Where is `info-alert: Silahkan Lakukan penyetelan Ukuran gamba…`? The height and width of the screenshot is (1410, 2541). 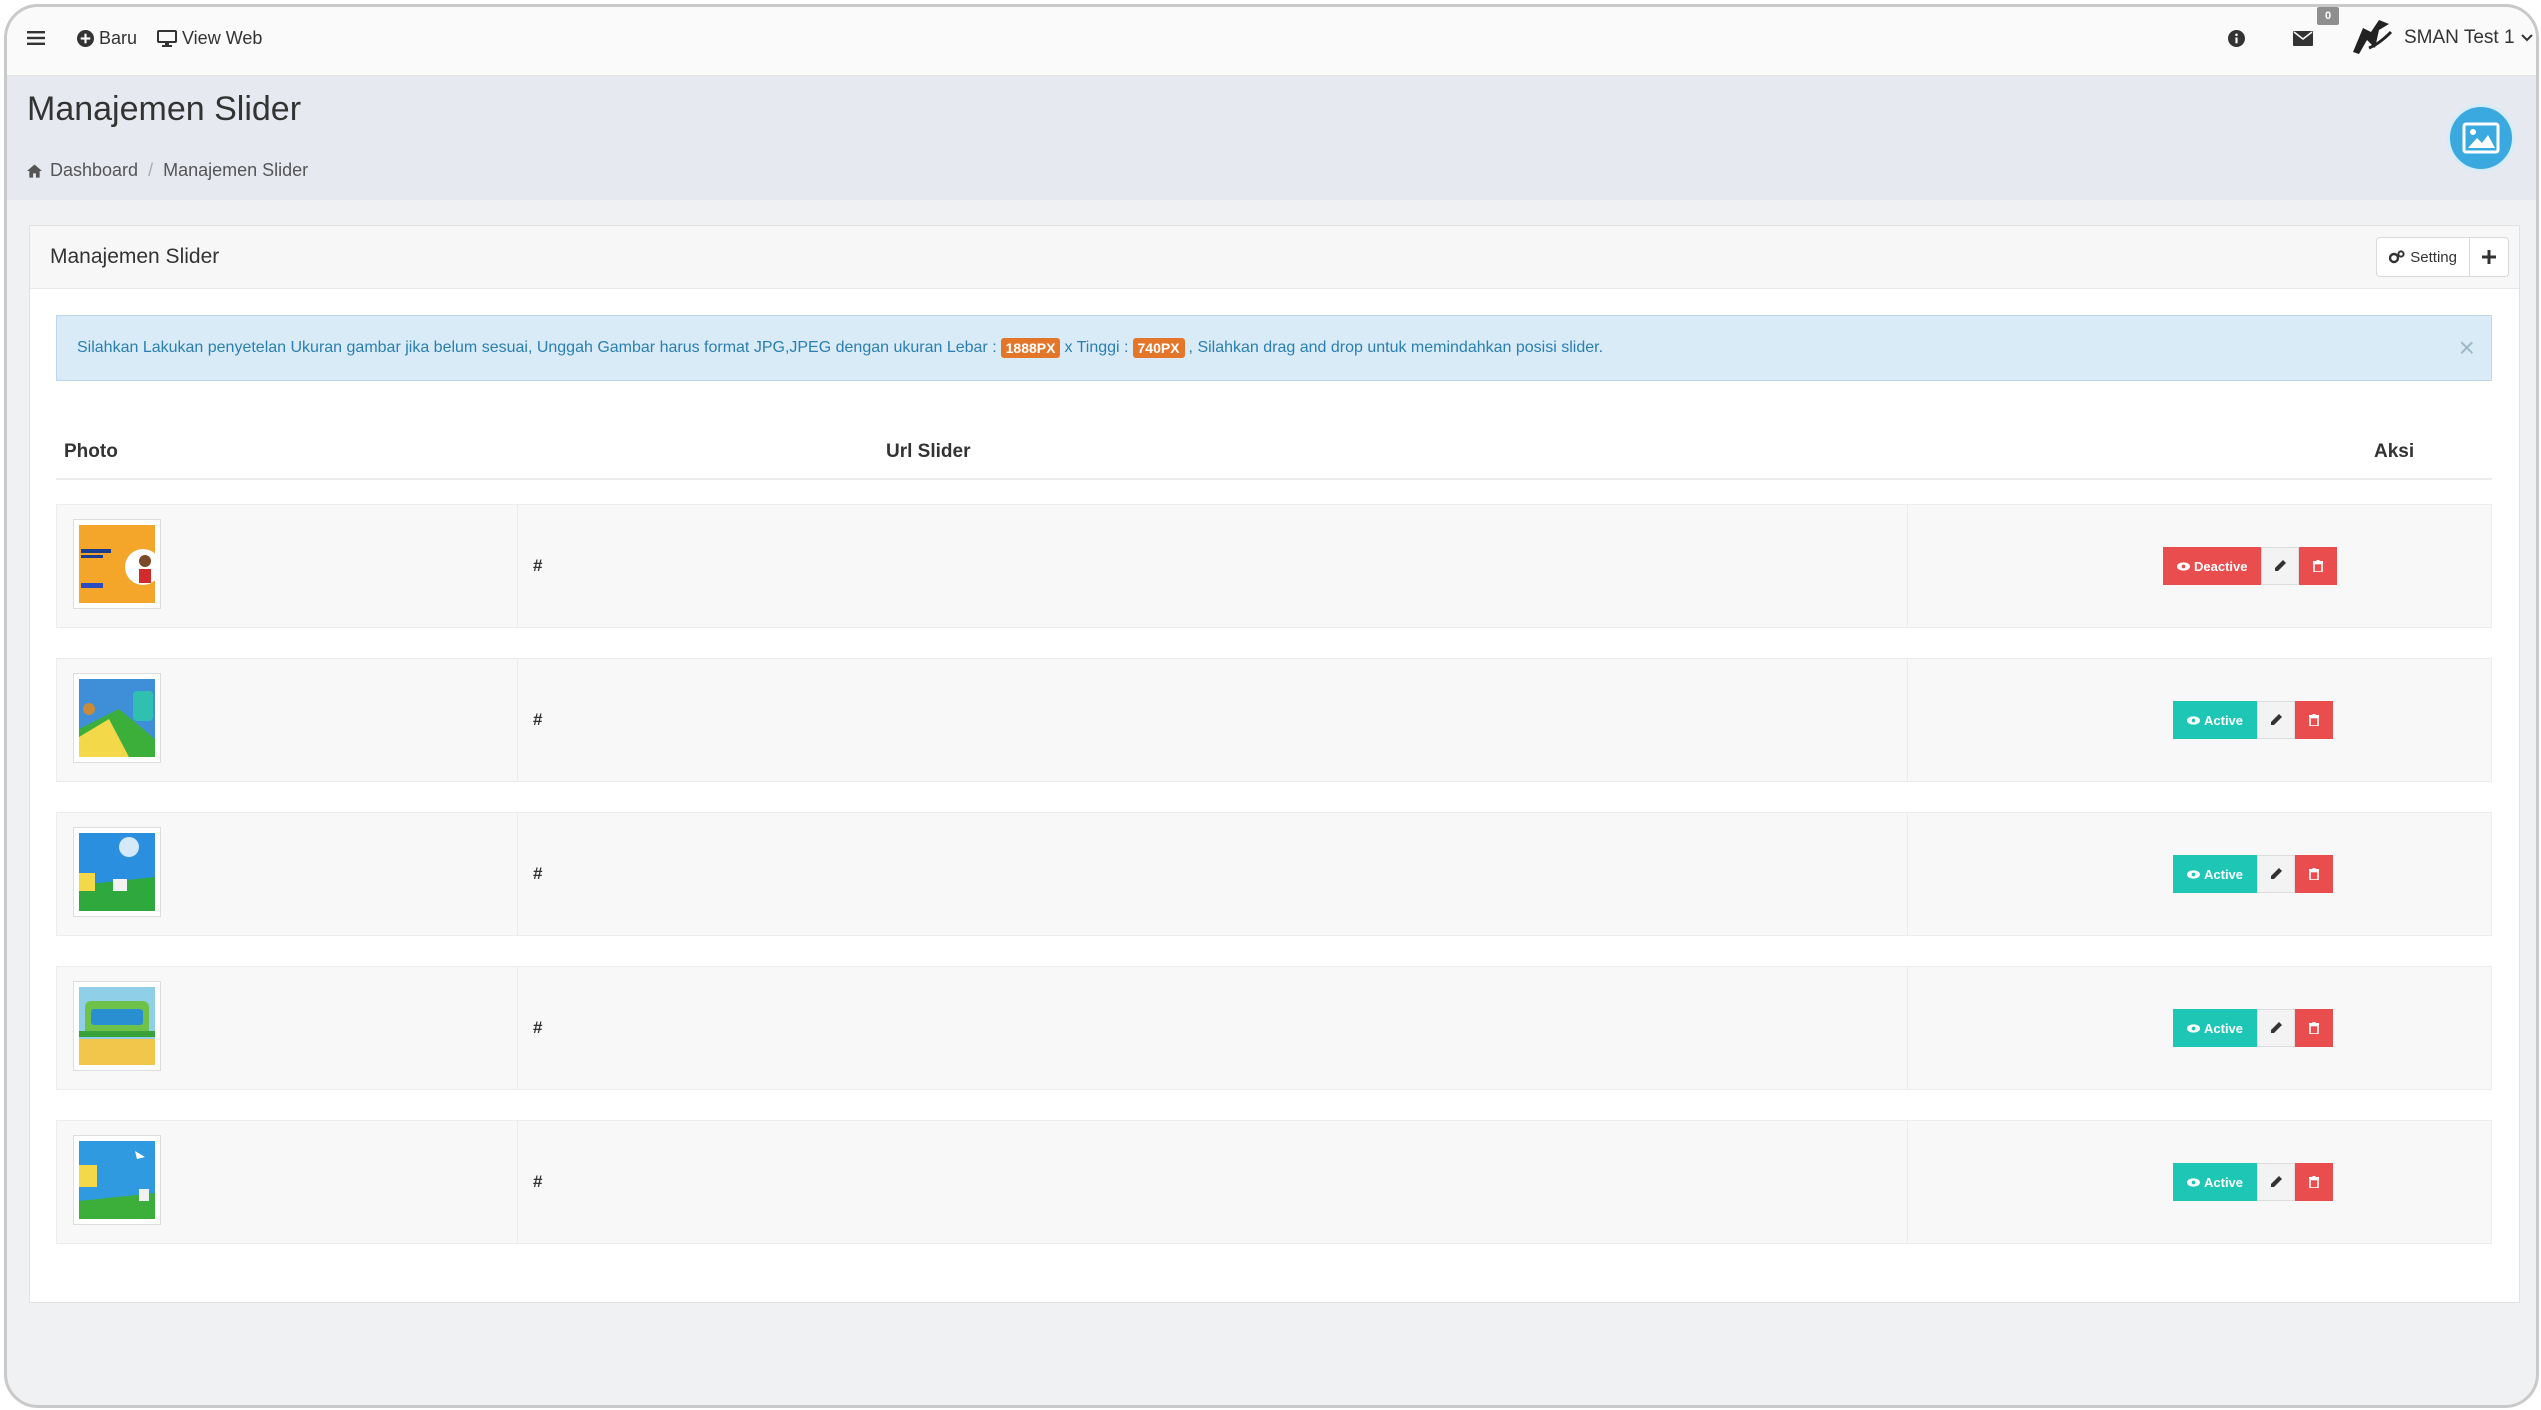 info-alert: Silahkan Lakukan penyetelan Ukuran gamba… is located at coordinates (1274, 348).